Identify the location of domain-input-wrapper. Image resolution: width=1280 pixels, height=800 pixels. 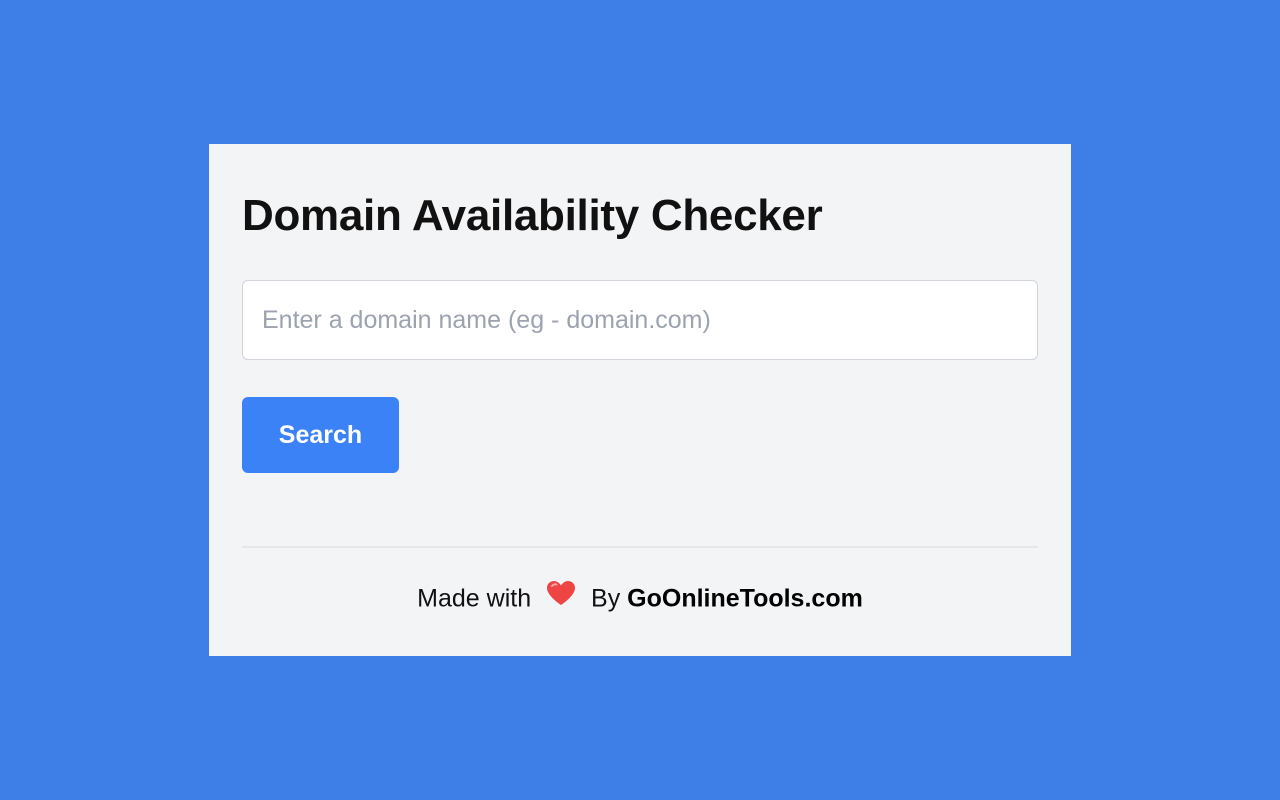
(640, 320).